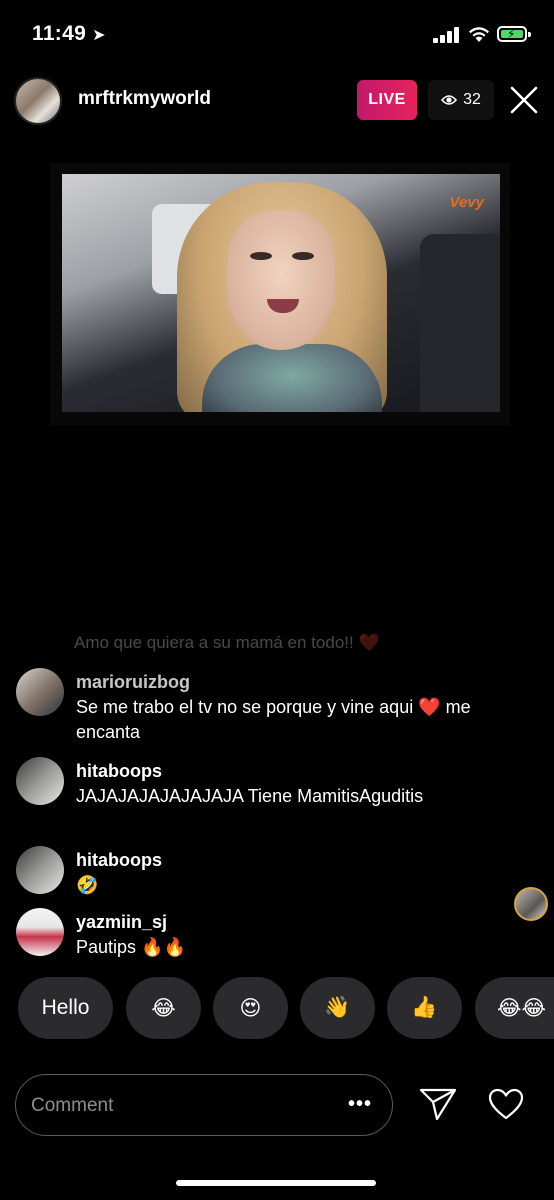  Describe the element at coordinates (250, 1008) in the screenshot. I see `quick-reply-heart-eyes: 😍` at that location.